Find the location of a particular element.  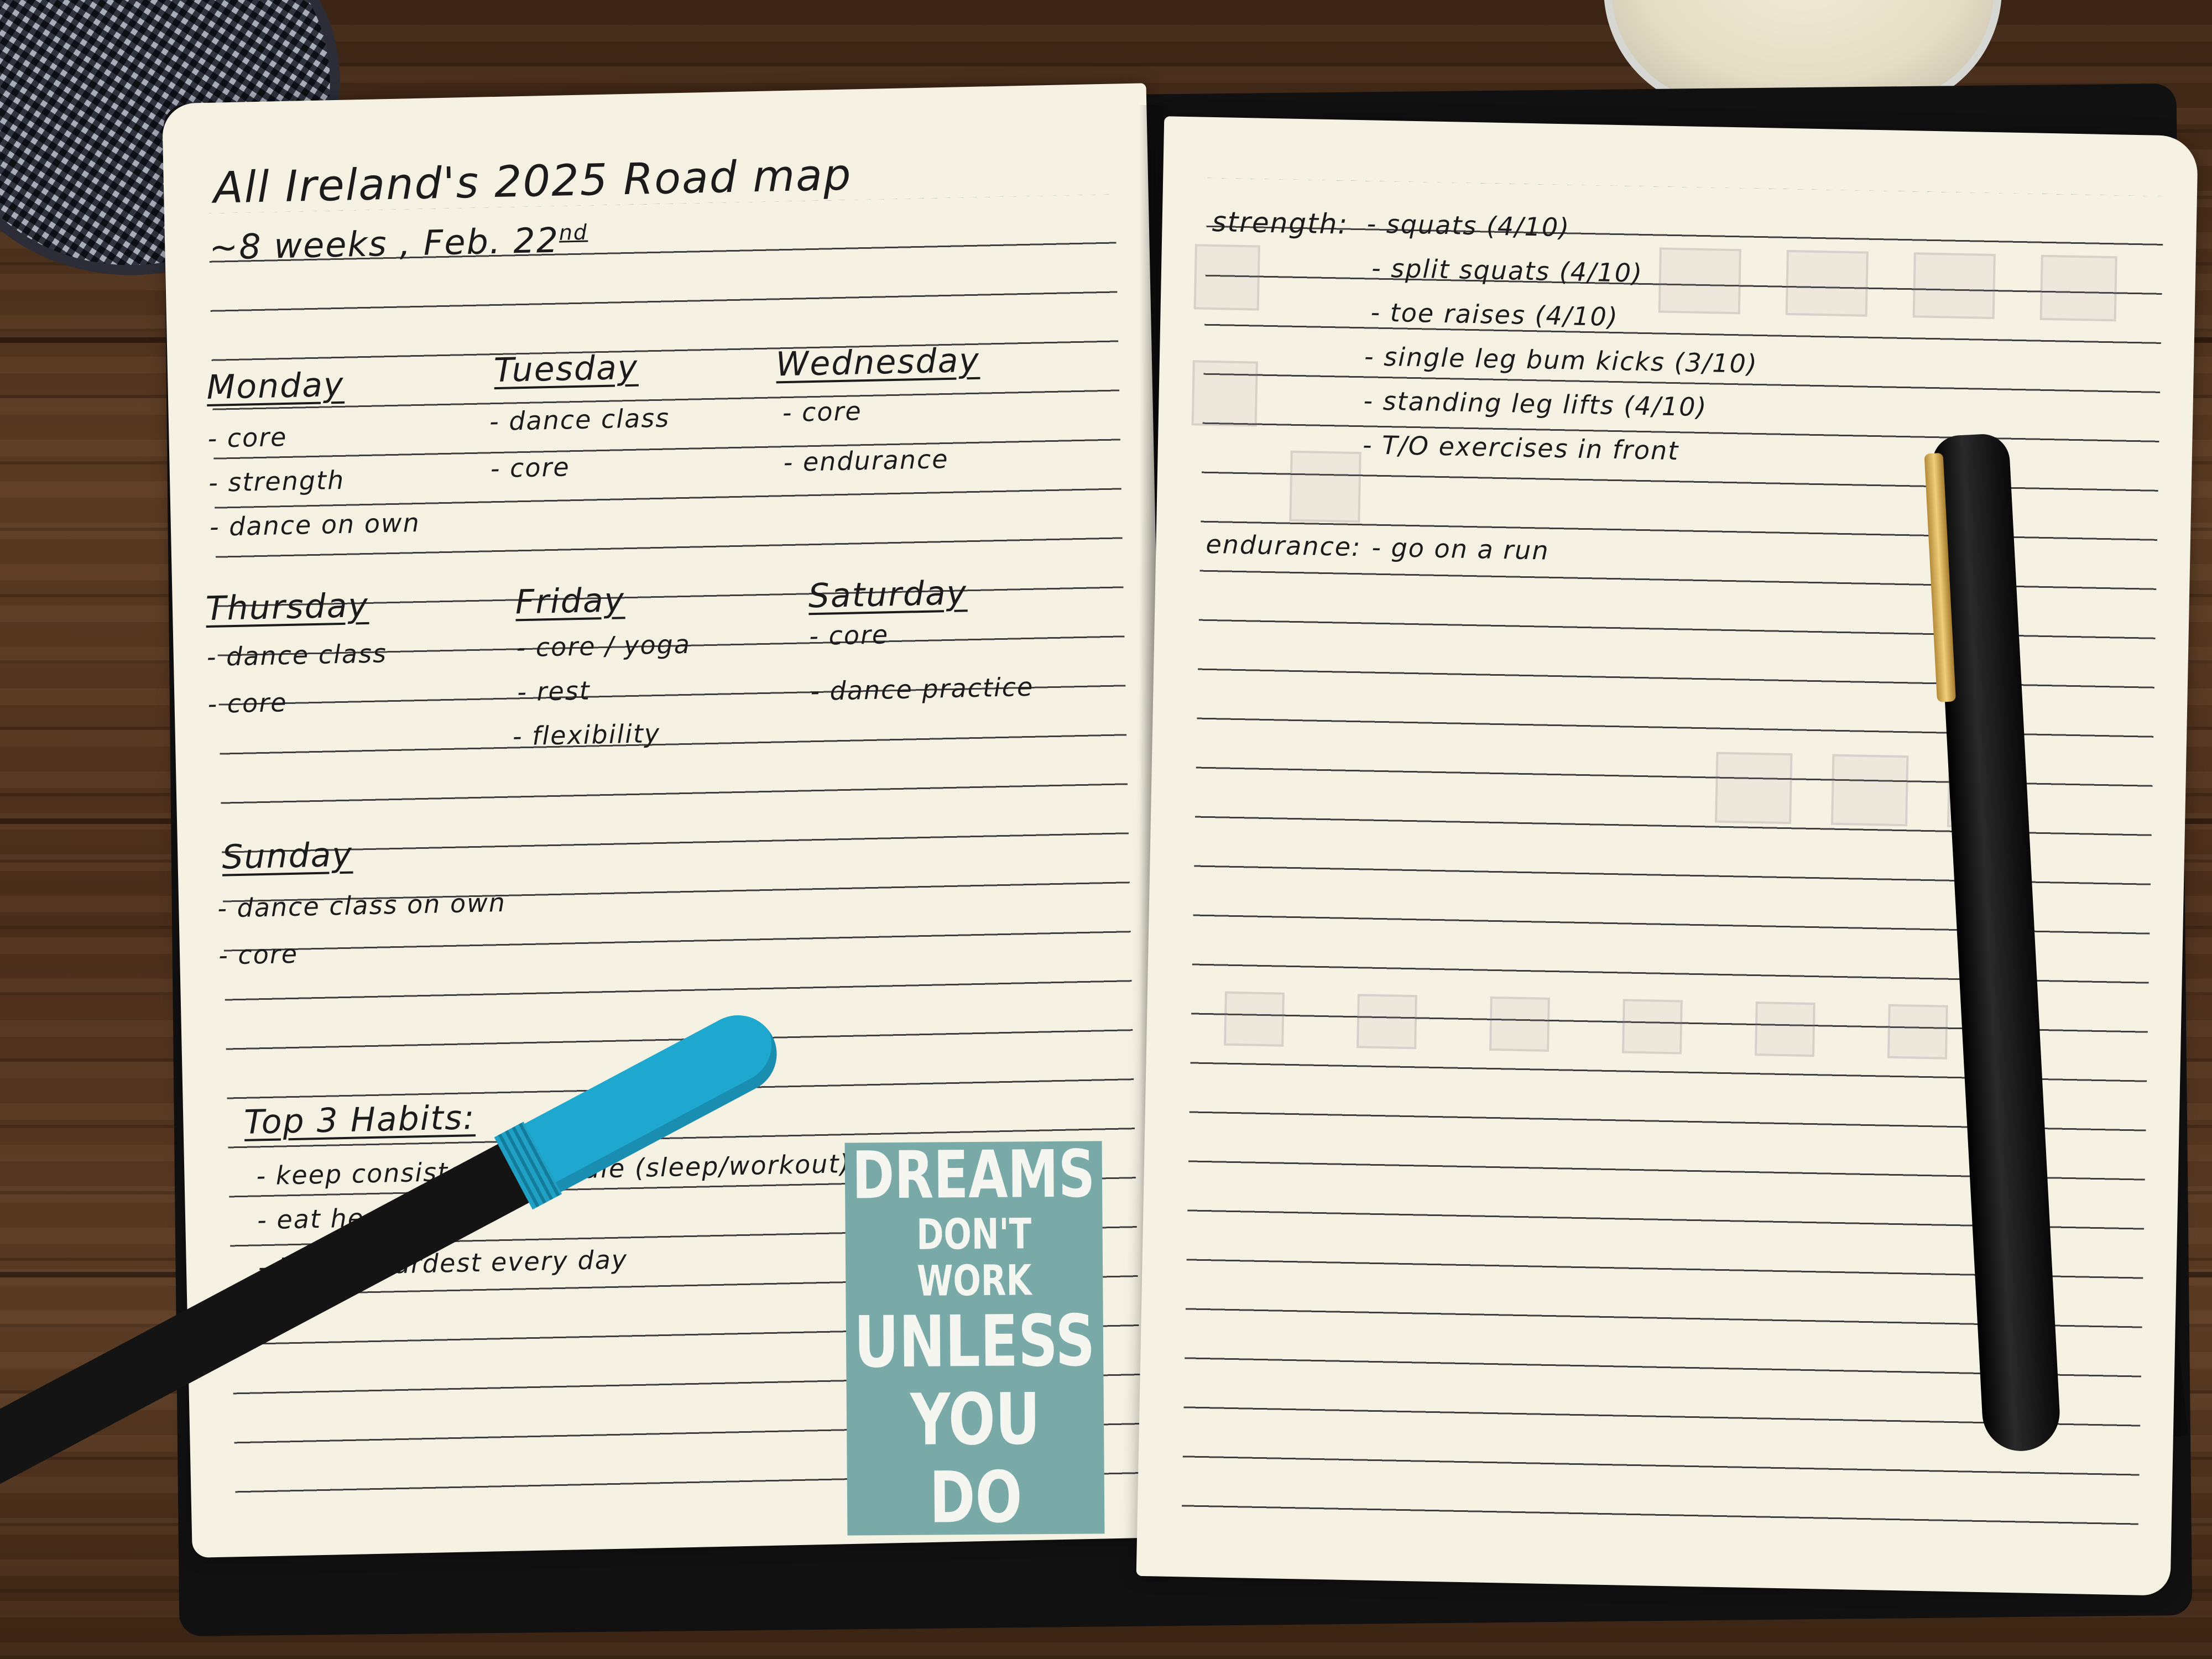

habits-heading: Top 3 Habits: is located at coordinates (360, 1120).